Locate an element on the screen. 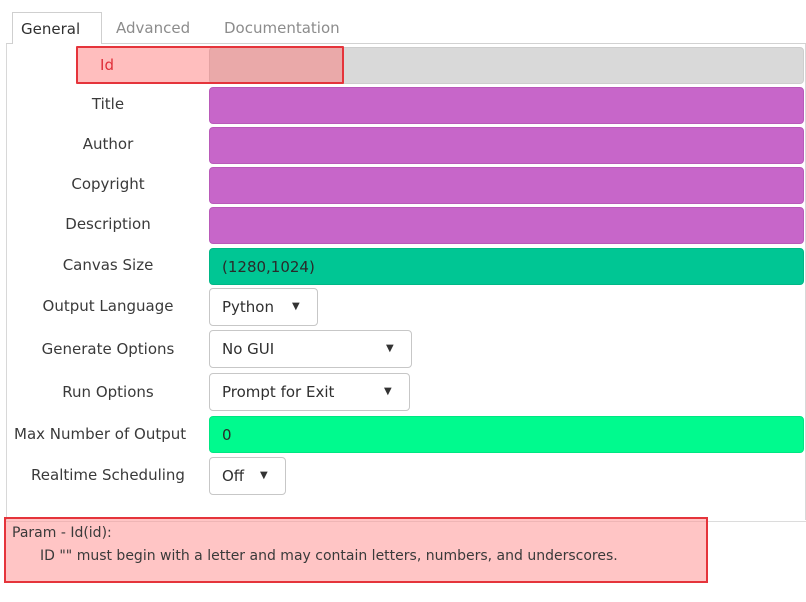 This screenshot has width=806, height=602. generate-options-value: No GUI is located at coordinates (248, 349).